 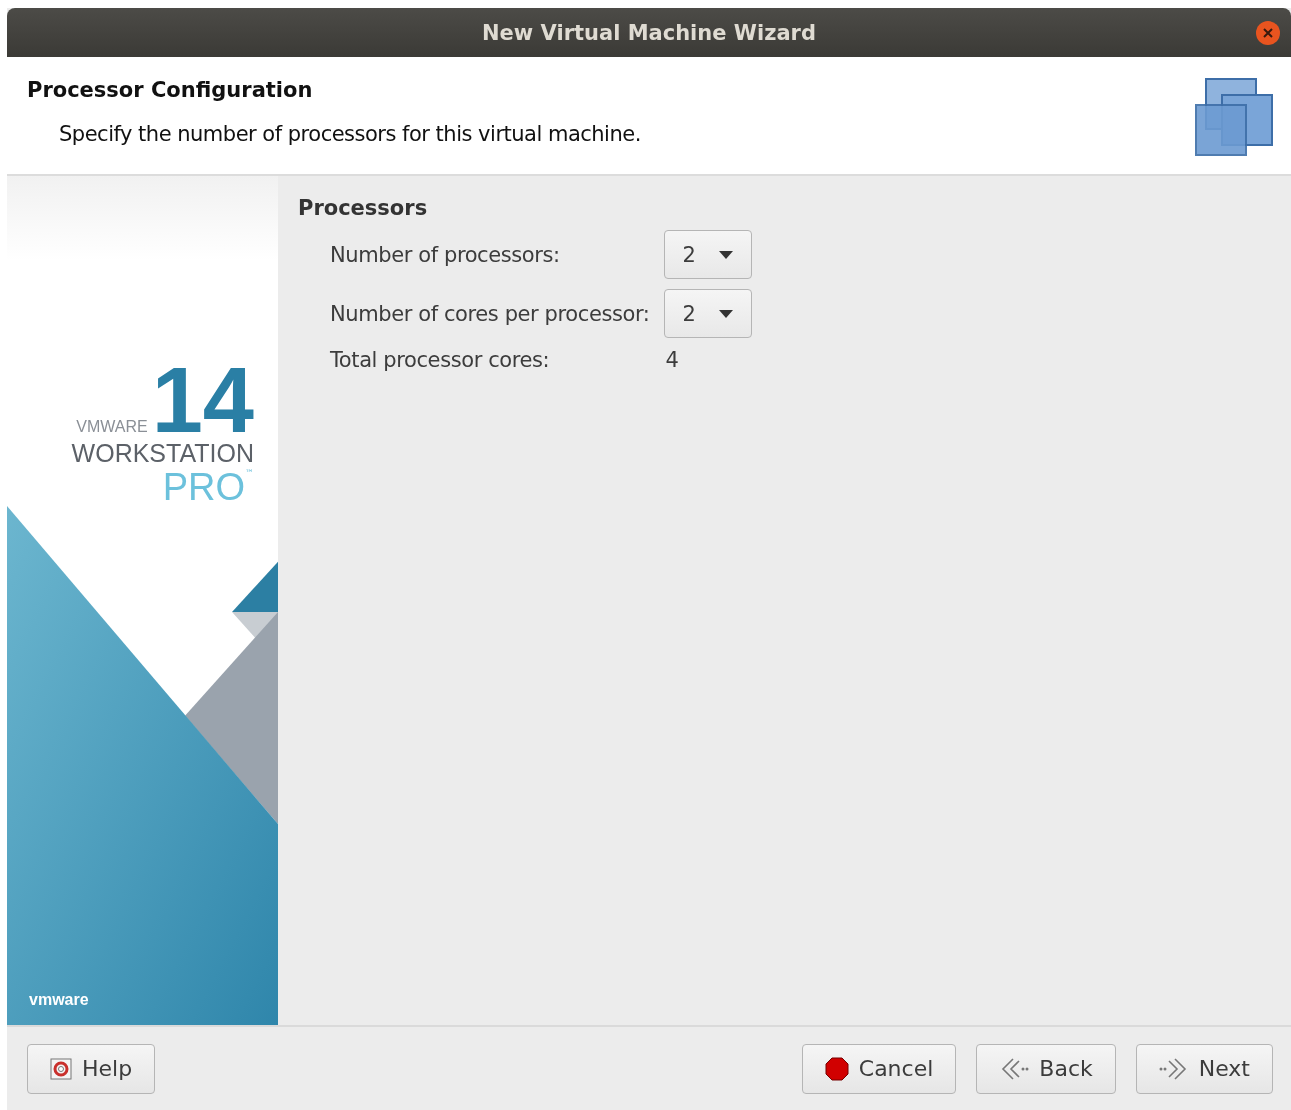 I want to click on close-icon, so click(x=1268, y=33).